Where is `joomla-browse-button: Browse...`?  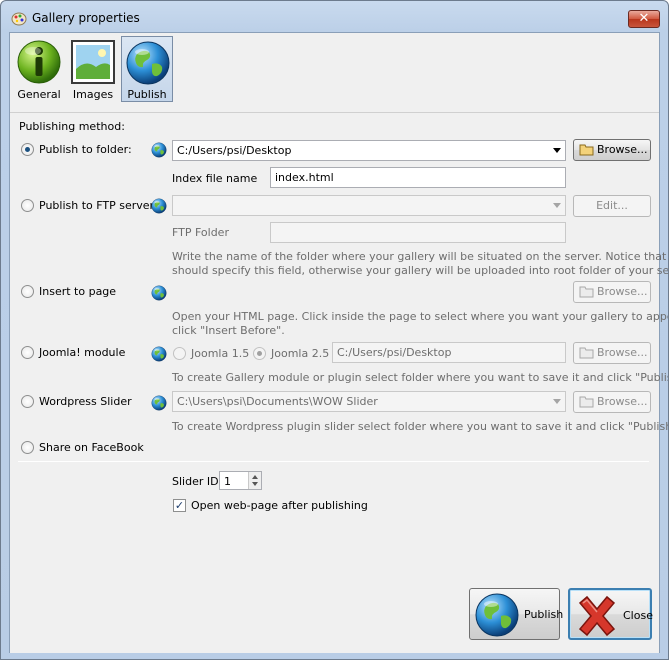
joomla-browse-button: Browse... is located at coordinates (612, 353).